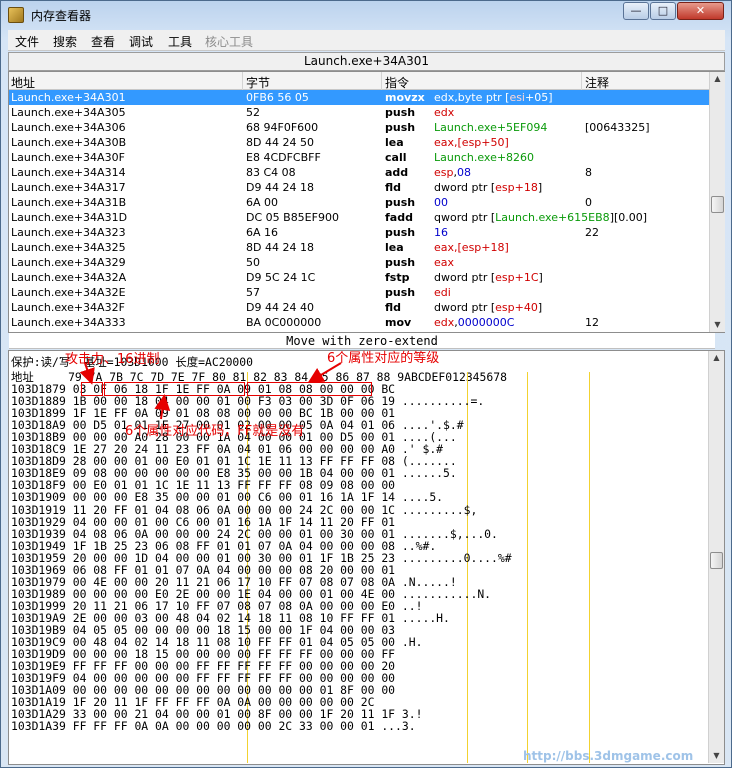 Image resolution: width=732 pixels, height=768 pixels. Describe the element at coordinates (608, 756) in the screenshot. I see `watermark: http://bbs.3dmgame.com` at that location.